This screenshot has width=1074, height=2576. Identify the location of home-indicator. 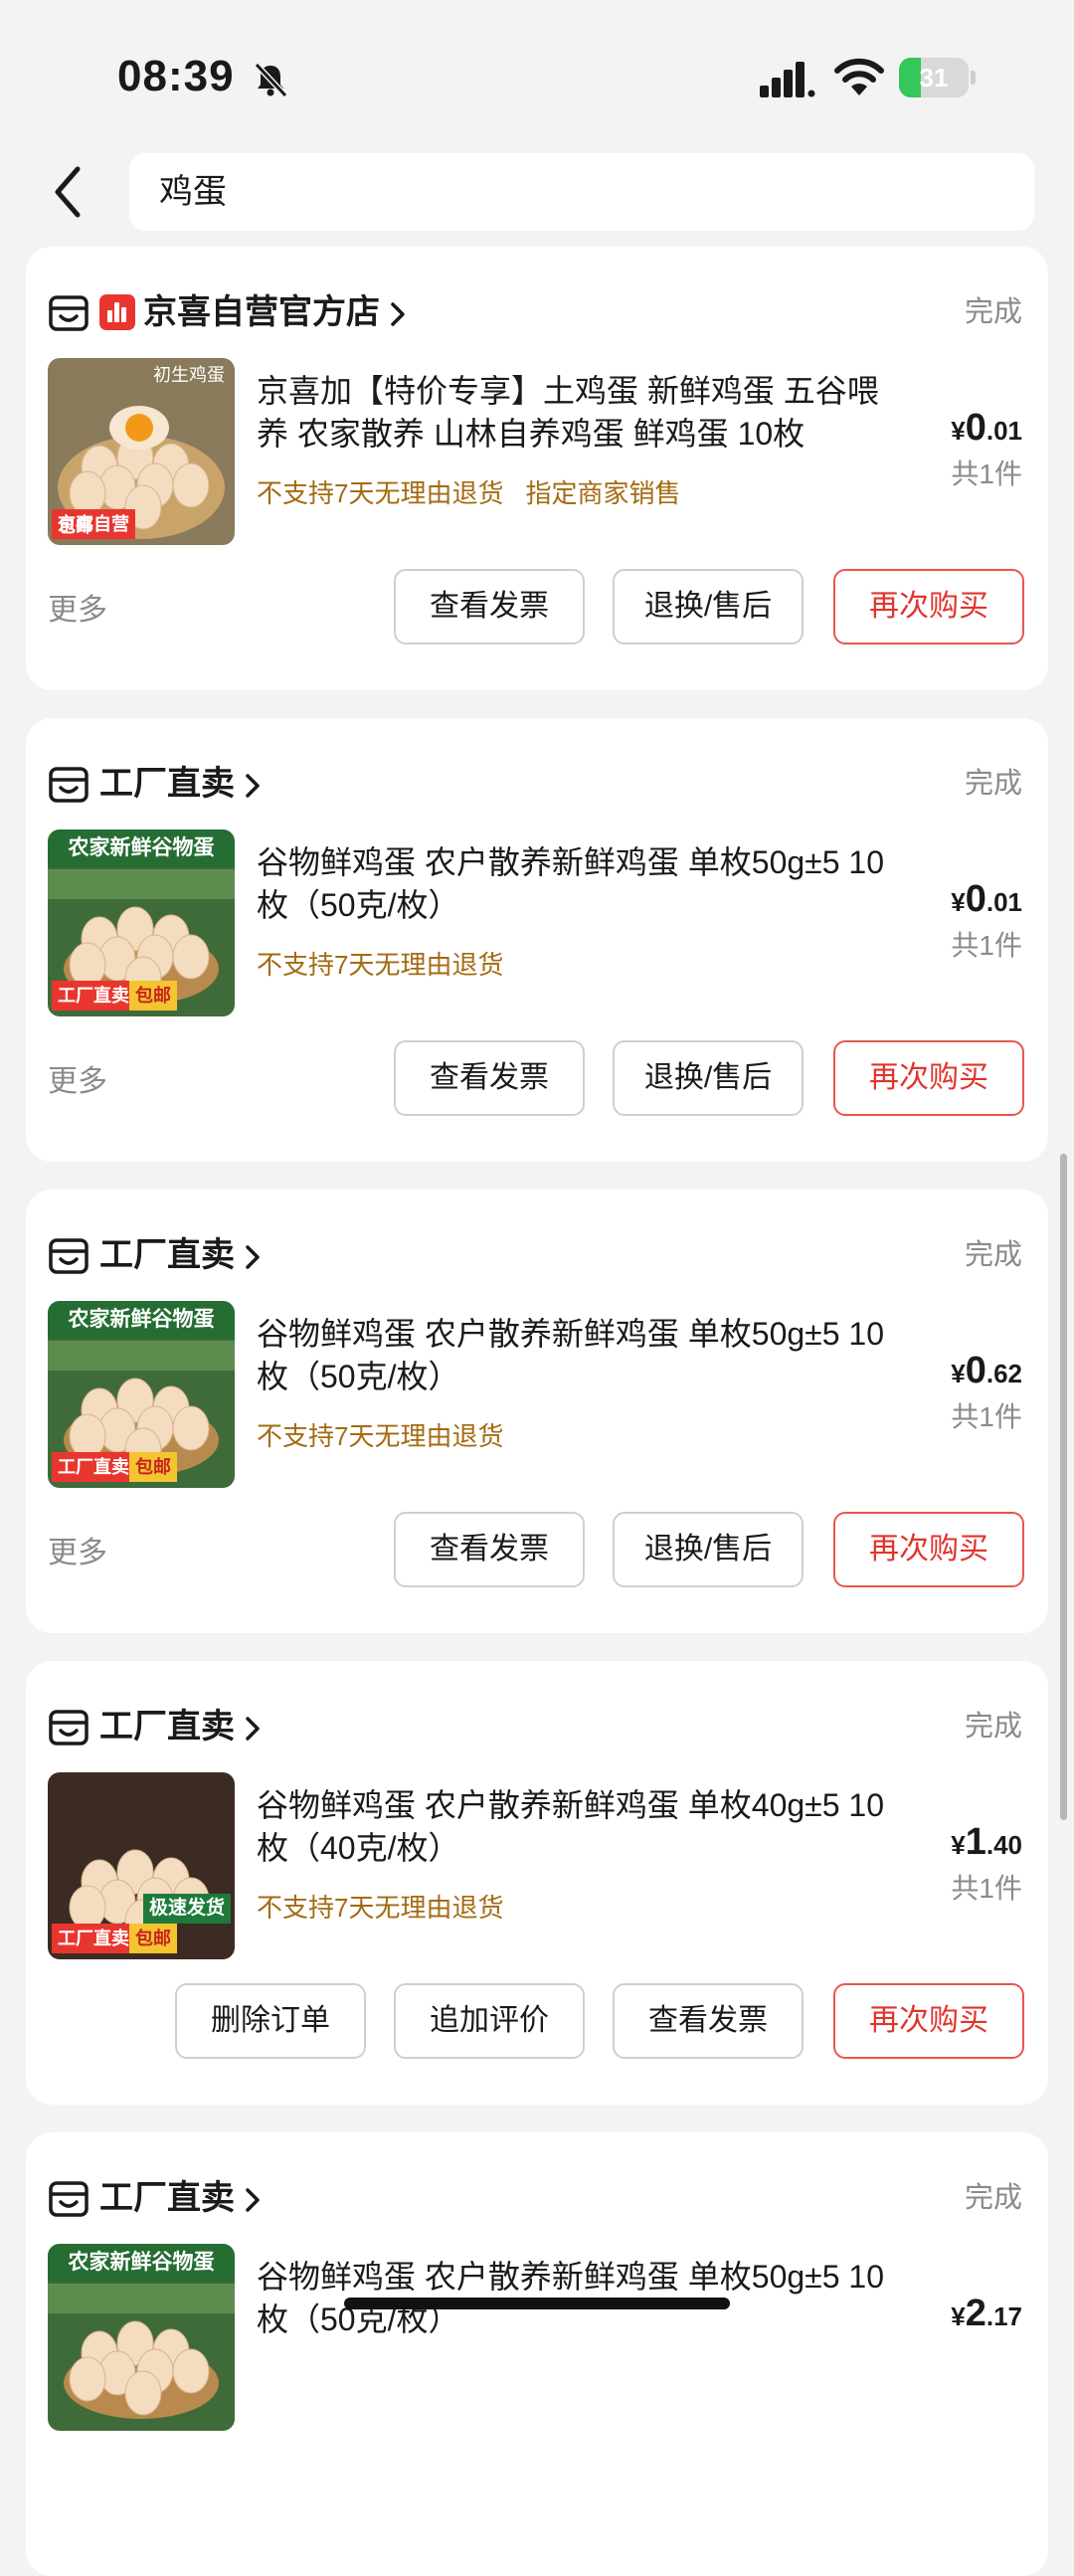
(537, 2303).